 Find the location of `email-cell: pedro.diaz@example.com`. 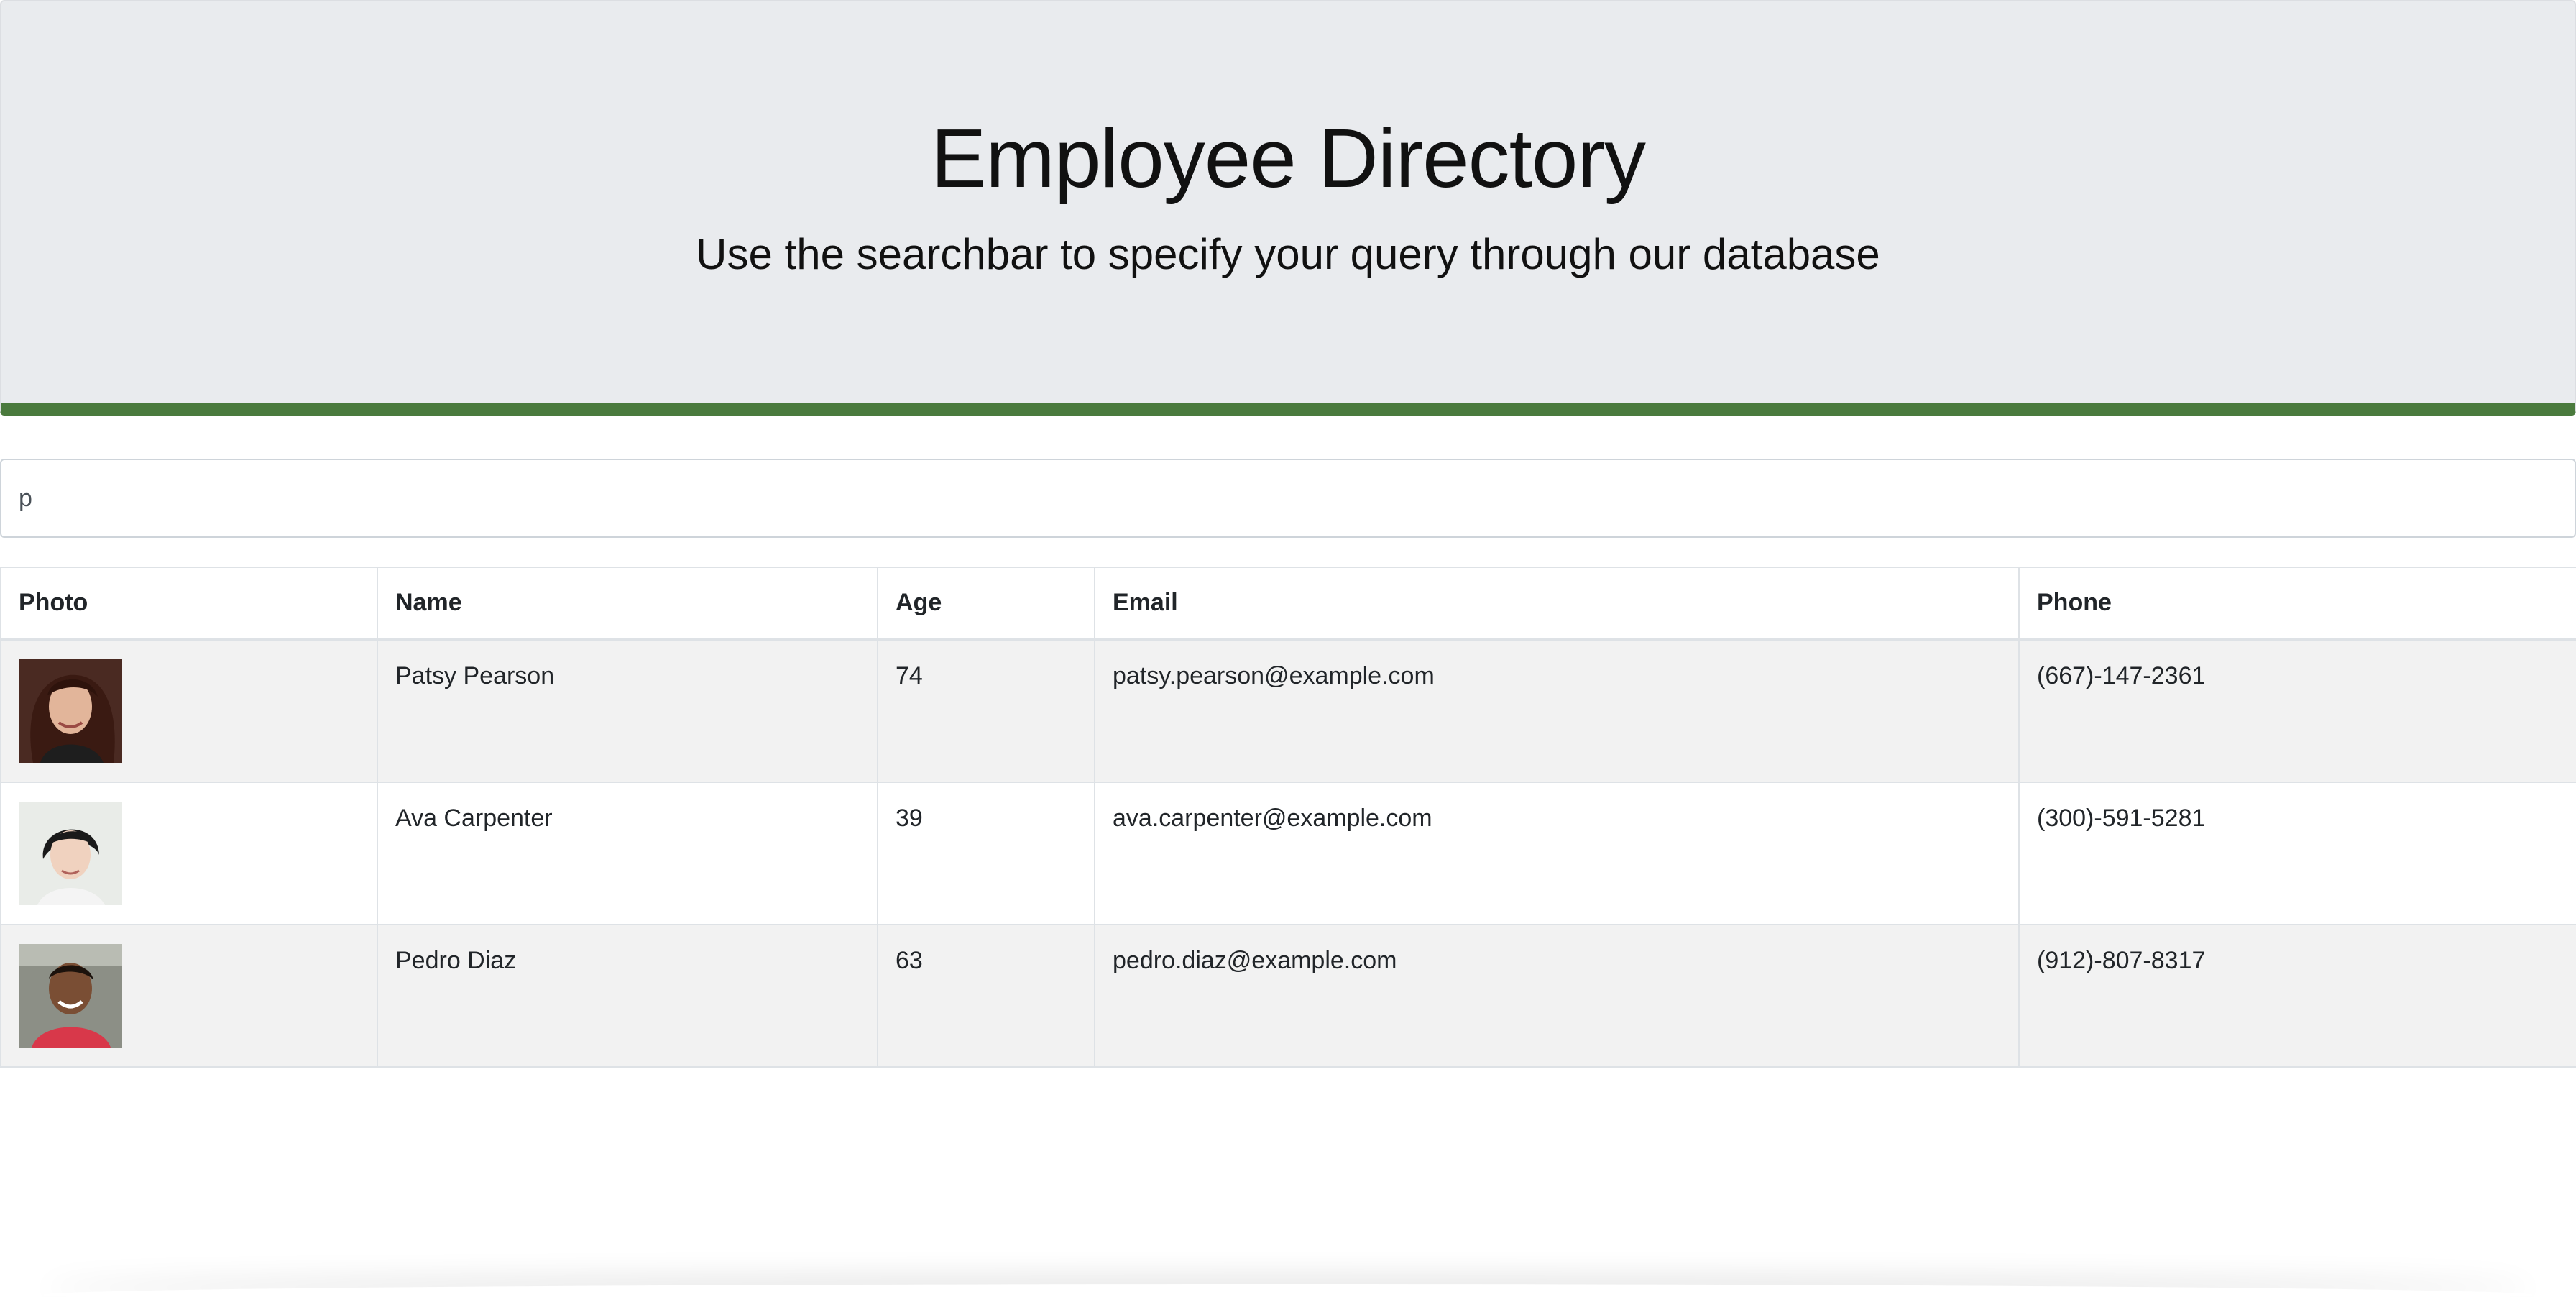

email-cell: pedro.diaz@example.com is located at coordinates (1557, 996).